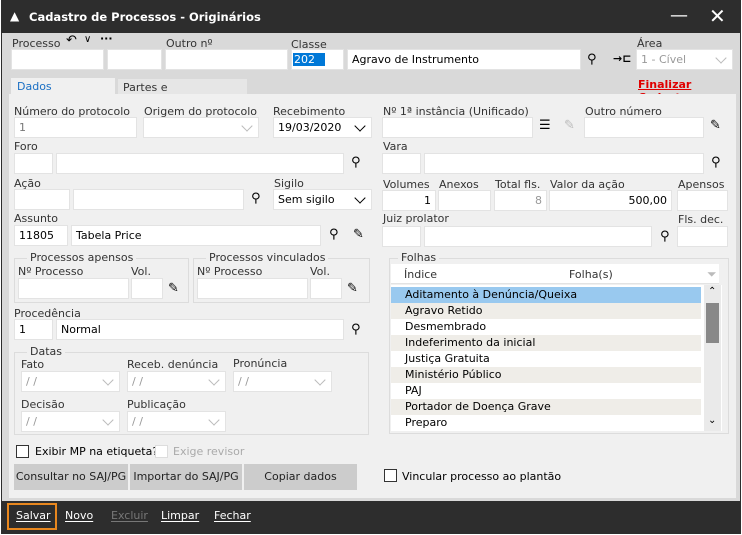 The image size is (742, 535). What do you see at coordinates (73, 288) in the screenshot?
I see `apensos-nproc-field` at bounding box center [73, 288].